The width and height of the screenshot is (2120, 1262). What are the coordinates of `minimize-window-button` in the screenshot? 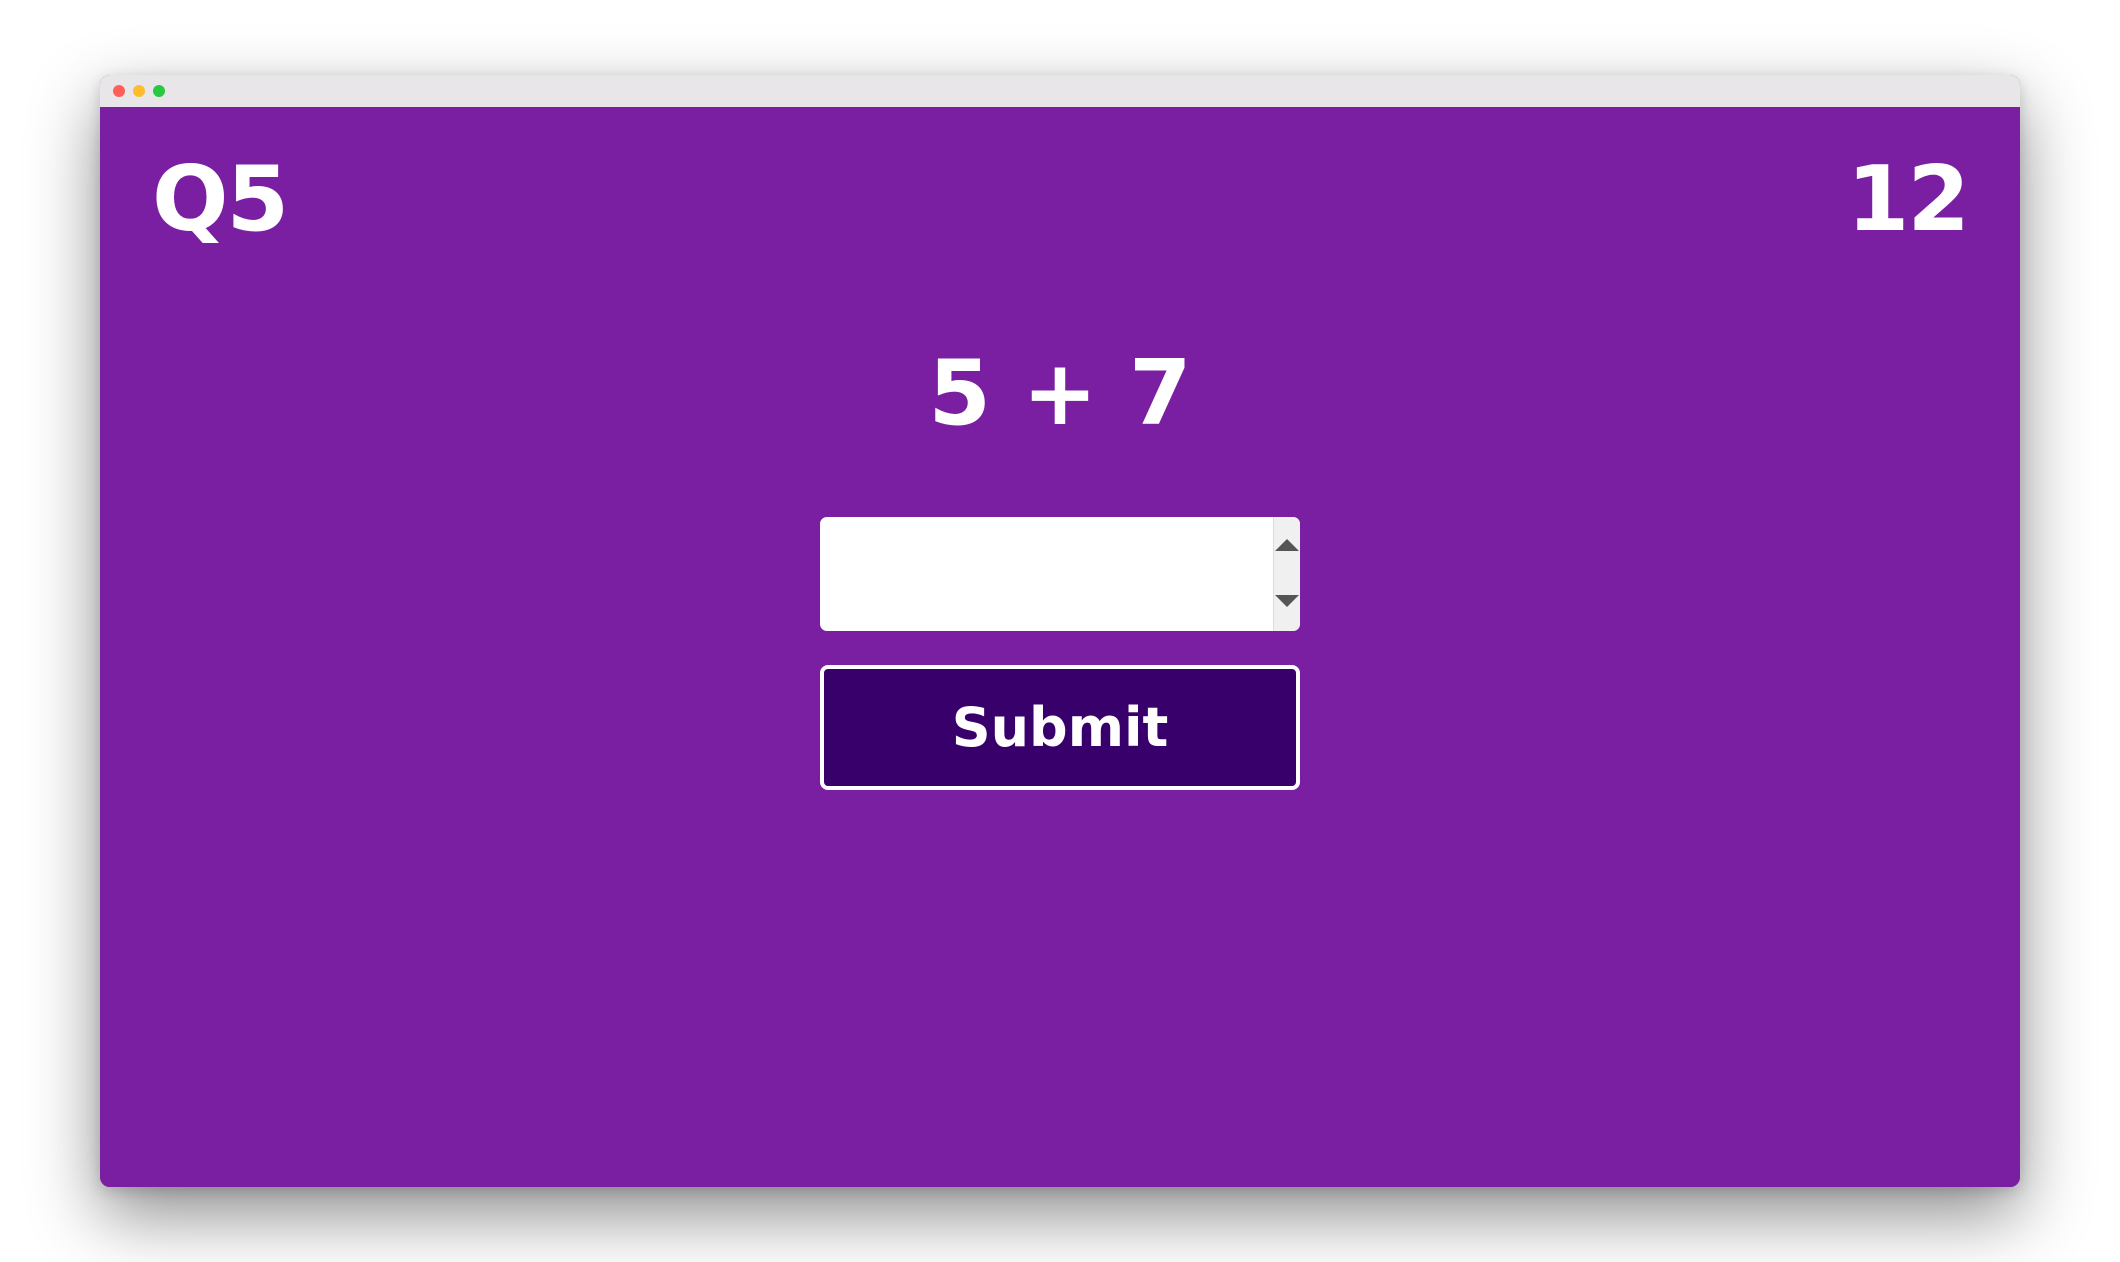 It's located at (139, 91).